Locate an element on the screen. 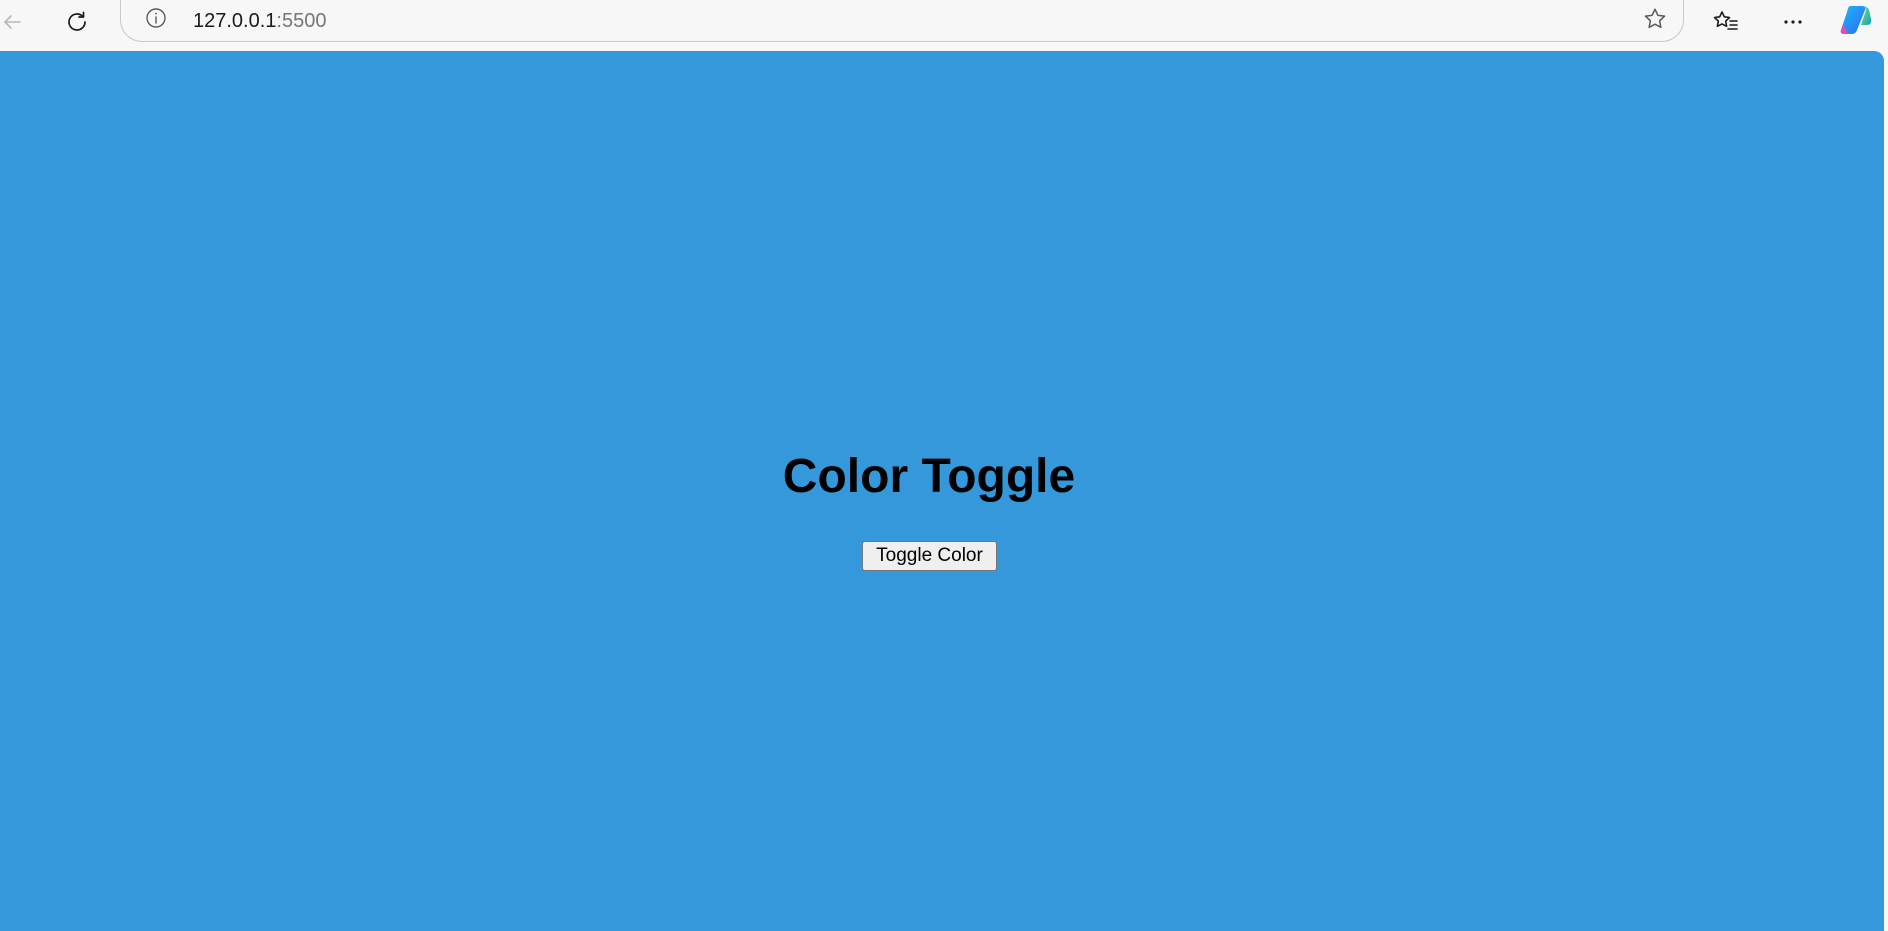 The height and width of the screenshot is (931, 1888). star-icon is located at coordinates (1655, 21).